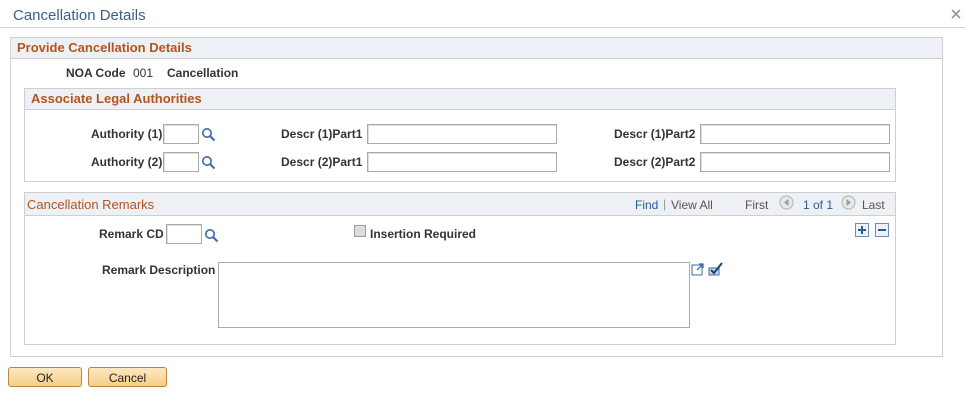 This screenshot has height=393, width=965. Describe the element at coordinates (127, 377) in the screenshot. I see `cancel-button: Cancel` at that location.